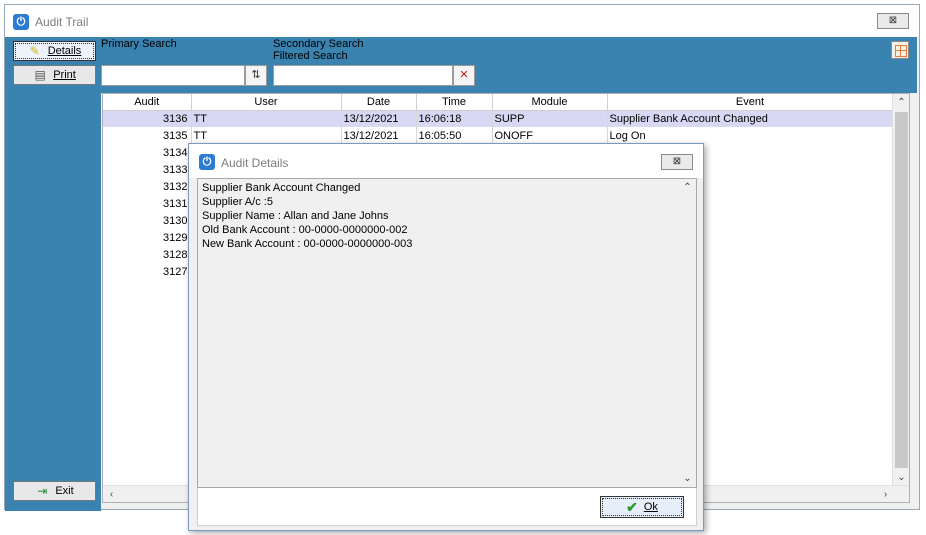 This screenshot has width=926, height=535. Describe the element at coordinates (54, 51) in the screenshot. I see `details-button: ✎ Details` at that location.